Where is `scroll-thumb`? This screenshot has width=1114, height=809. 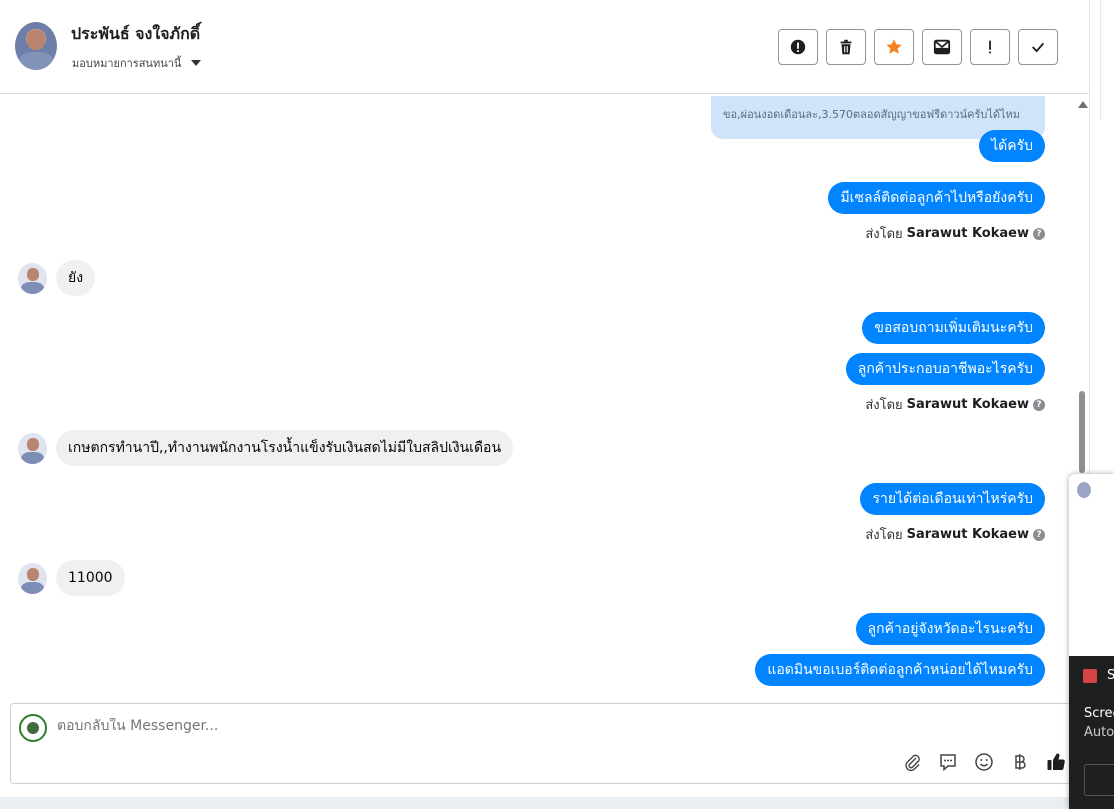 scroll-thumb is located at coordinates (1082, 432).